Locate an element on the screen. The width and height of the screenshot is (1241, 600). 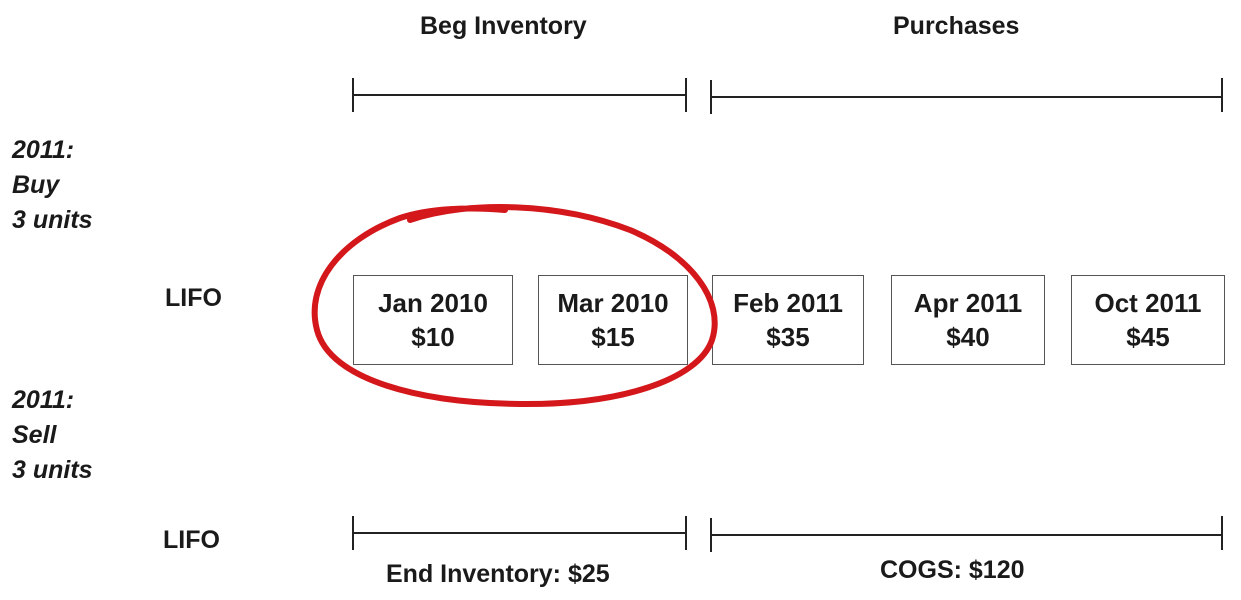
box-date: Mar 2010 is located at coordinates (613, 303).